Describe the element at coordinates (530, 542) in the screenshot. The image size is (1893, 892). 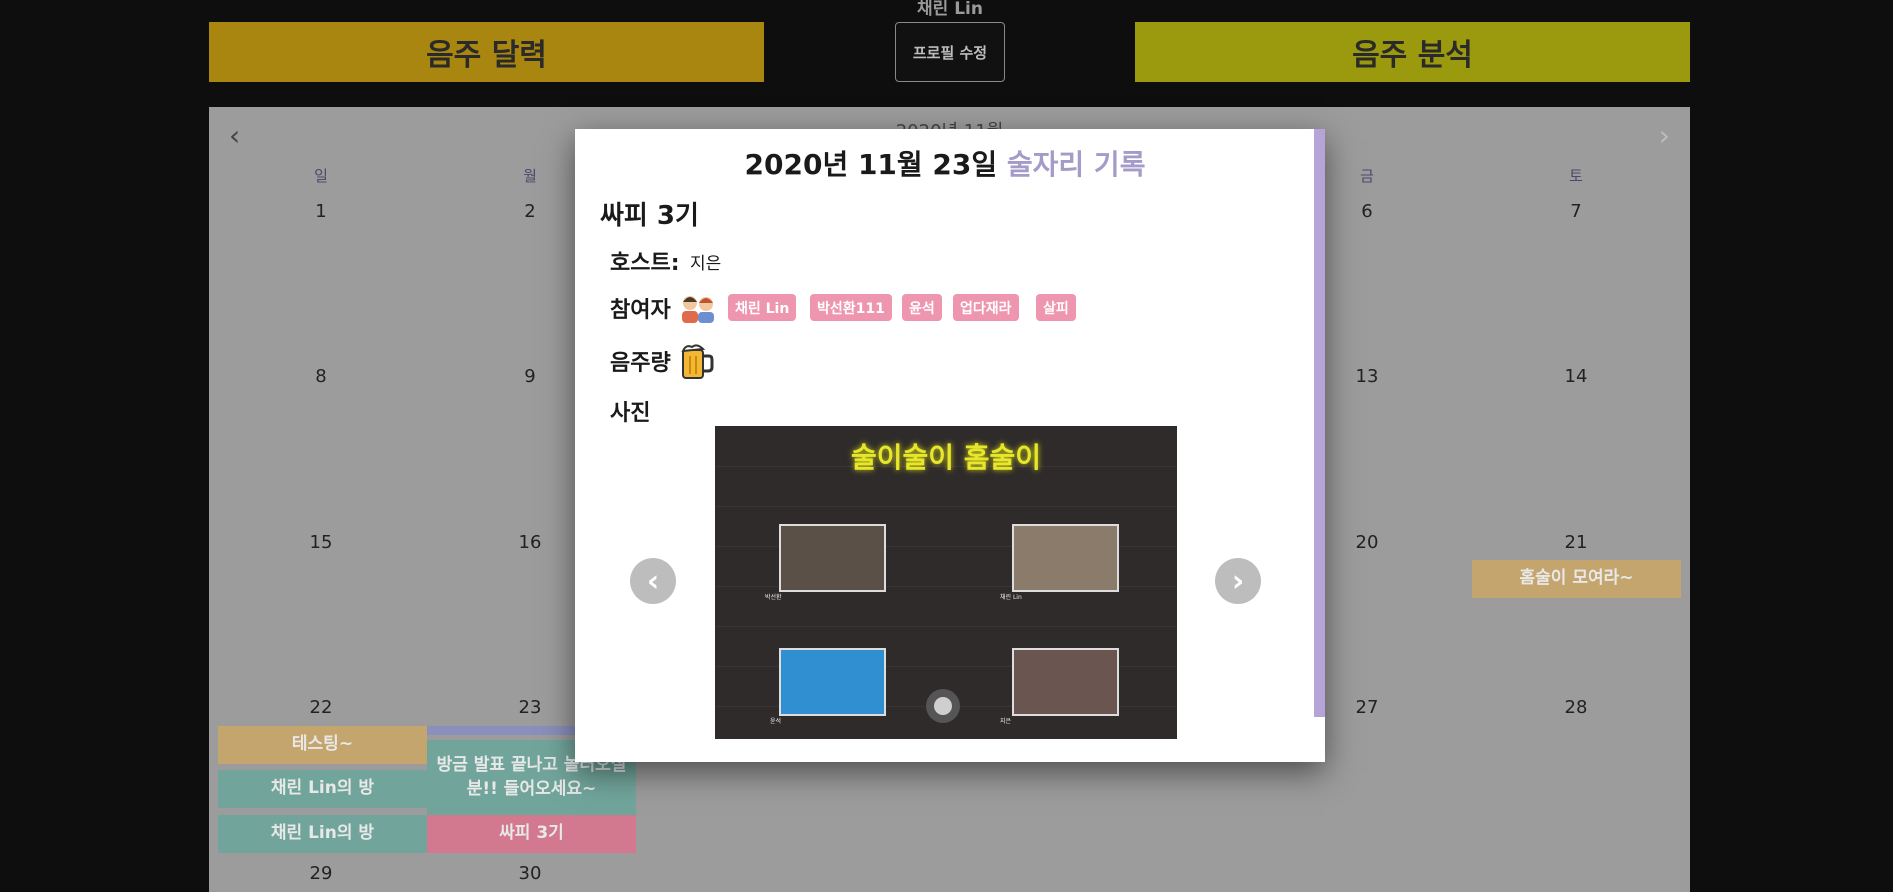
I see `day-cell: 16` at that location.